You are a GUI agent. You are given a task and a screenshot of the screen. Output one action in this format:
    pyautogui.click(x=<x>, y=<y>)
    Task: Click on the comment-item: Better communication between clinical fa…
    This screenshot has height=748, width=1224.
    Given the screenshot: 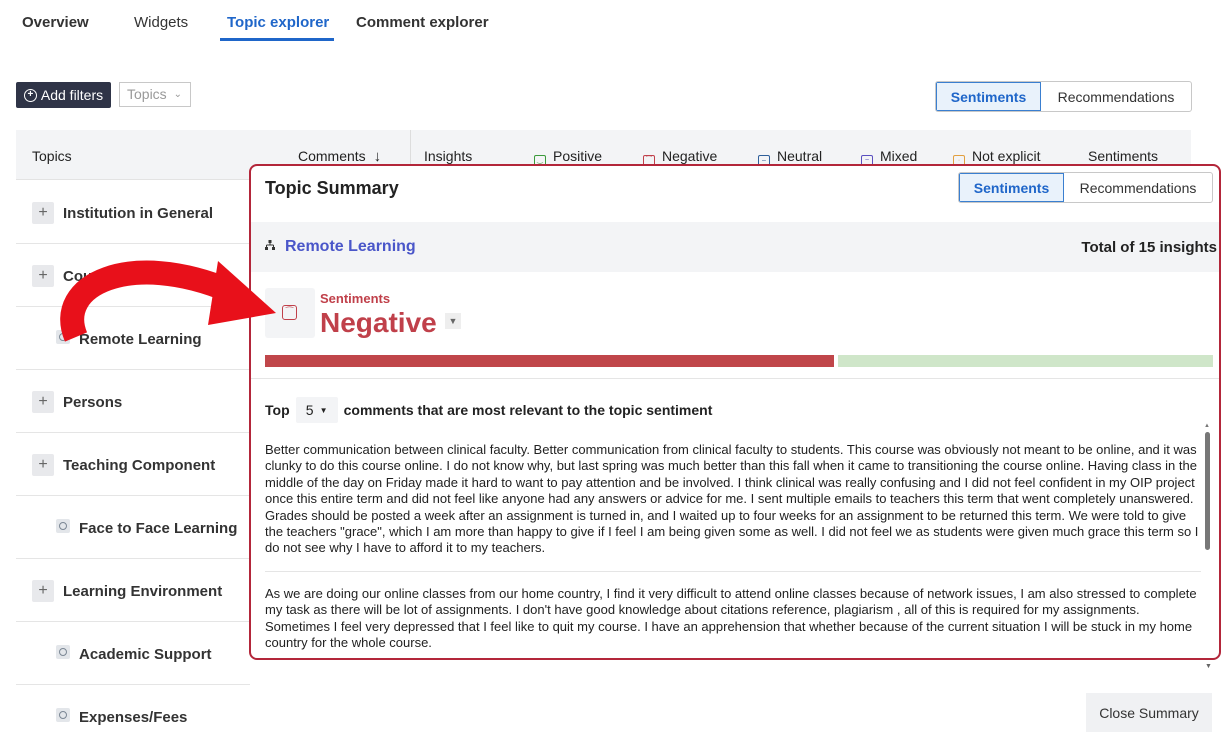 What is the action you would take?
    pyautogui.click(x=733, y=507)
    